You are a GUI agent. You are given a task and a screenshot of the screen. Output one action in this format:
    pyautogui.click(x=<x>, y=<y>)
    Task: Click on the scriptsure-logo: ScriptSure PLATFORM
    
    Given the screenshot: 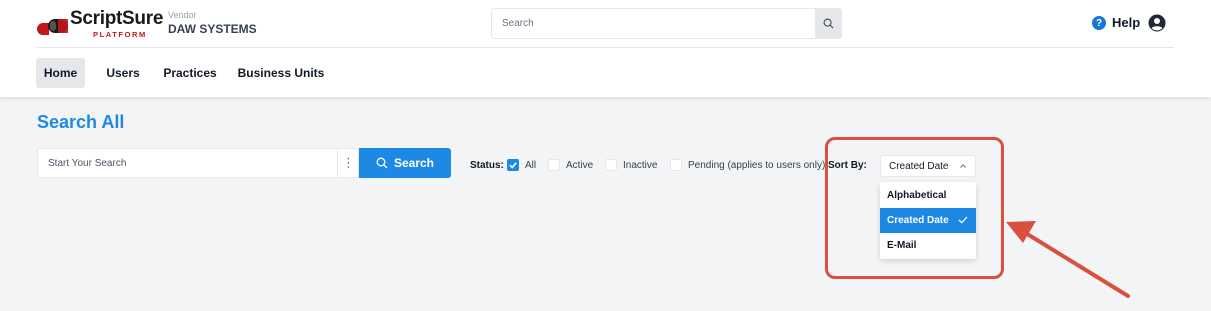 What is the action you would take?
    pyautogui.click(x=100, y=23)
    